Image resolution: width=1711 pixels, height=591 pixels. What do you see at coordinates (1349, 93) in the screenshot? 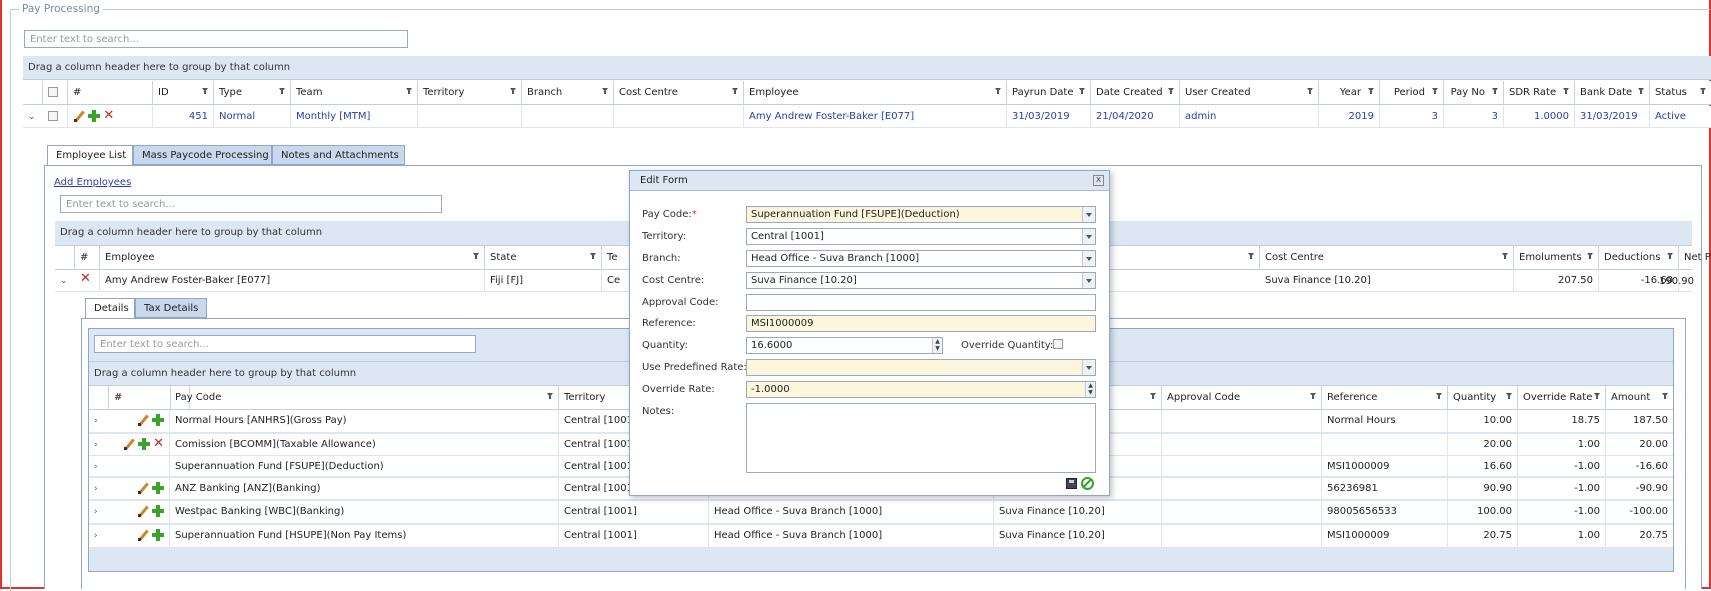
I see `header-year: Year` at bounding box center [1349, 93].